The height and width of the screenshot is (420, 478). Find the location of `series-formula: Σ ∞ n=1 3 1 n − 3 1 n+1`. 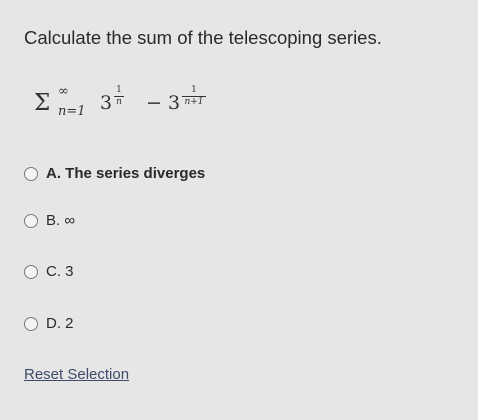

series-formula: Σ ∞ n=1 3 1 n − 3 1 n+1 is located at coordinates (134, 107).